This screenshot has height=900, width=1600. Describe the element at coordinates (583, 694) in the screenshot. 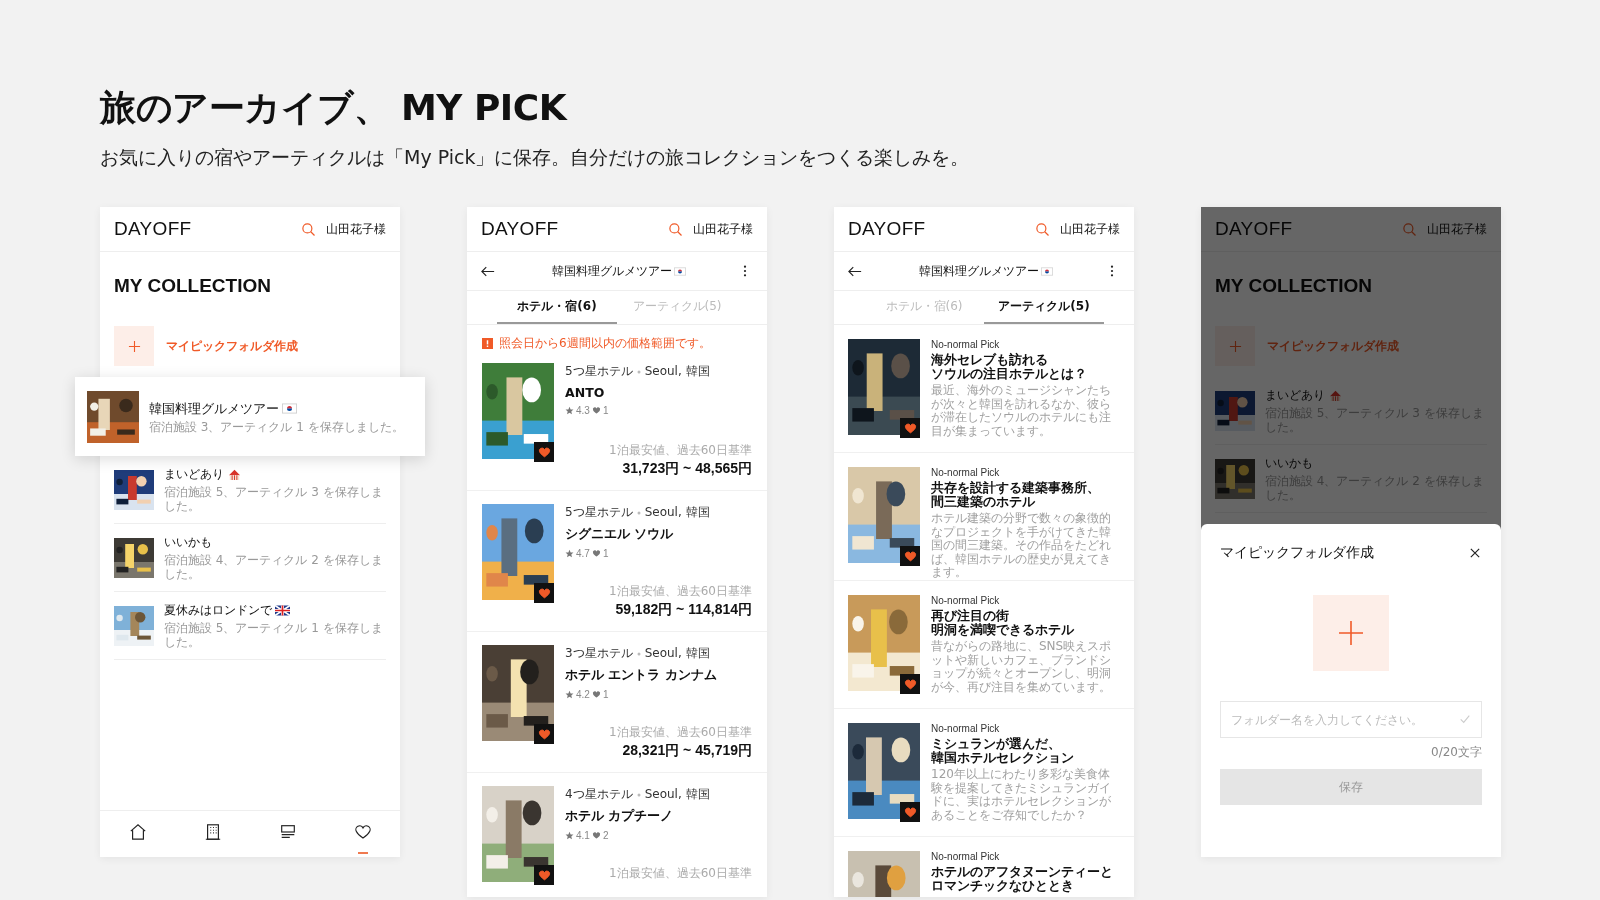

I see `rating: 4.2` at that location.